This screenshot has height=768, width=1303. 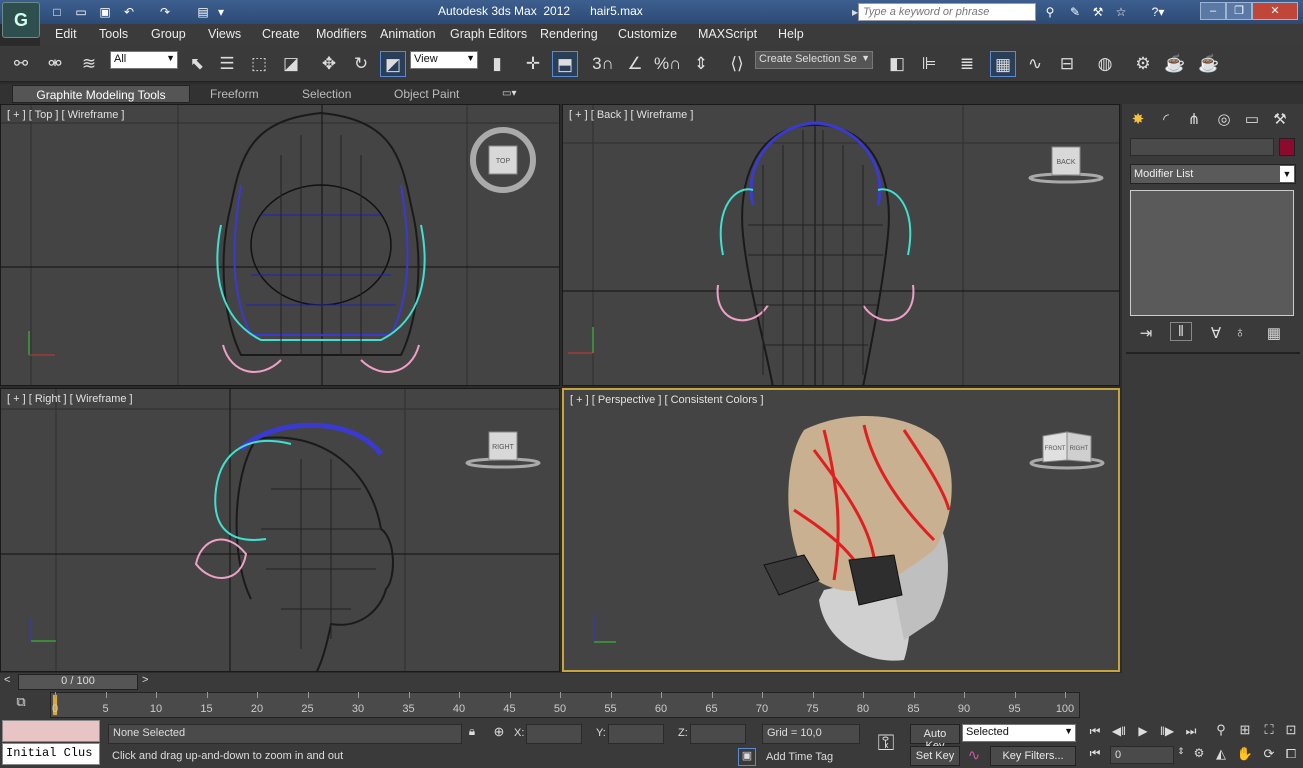 What do you see at coordinates (51, 731) in the screenshot?
I see `maxscript-mini-listener-pink` at bounding box center [51, 731].